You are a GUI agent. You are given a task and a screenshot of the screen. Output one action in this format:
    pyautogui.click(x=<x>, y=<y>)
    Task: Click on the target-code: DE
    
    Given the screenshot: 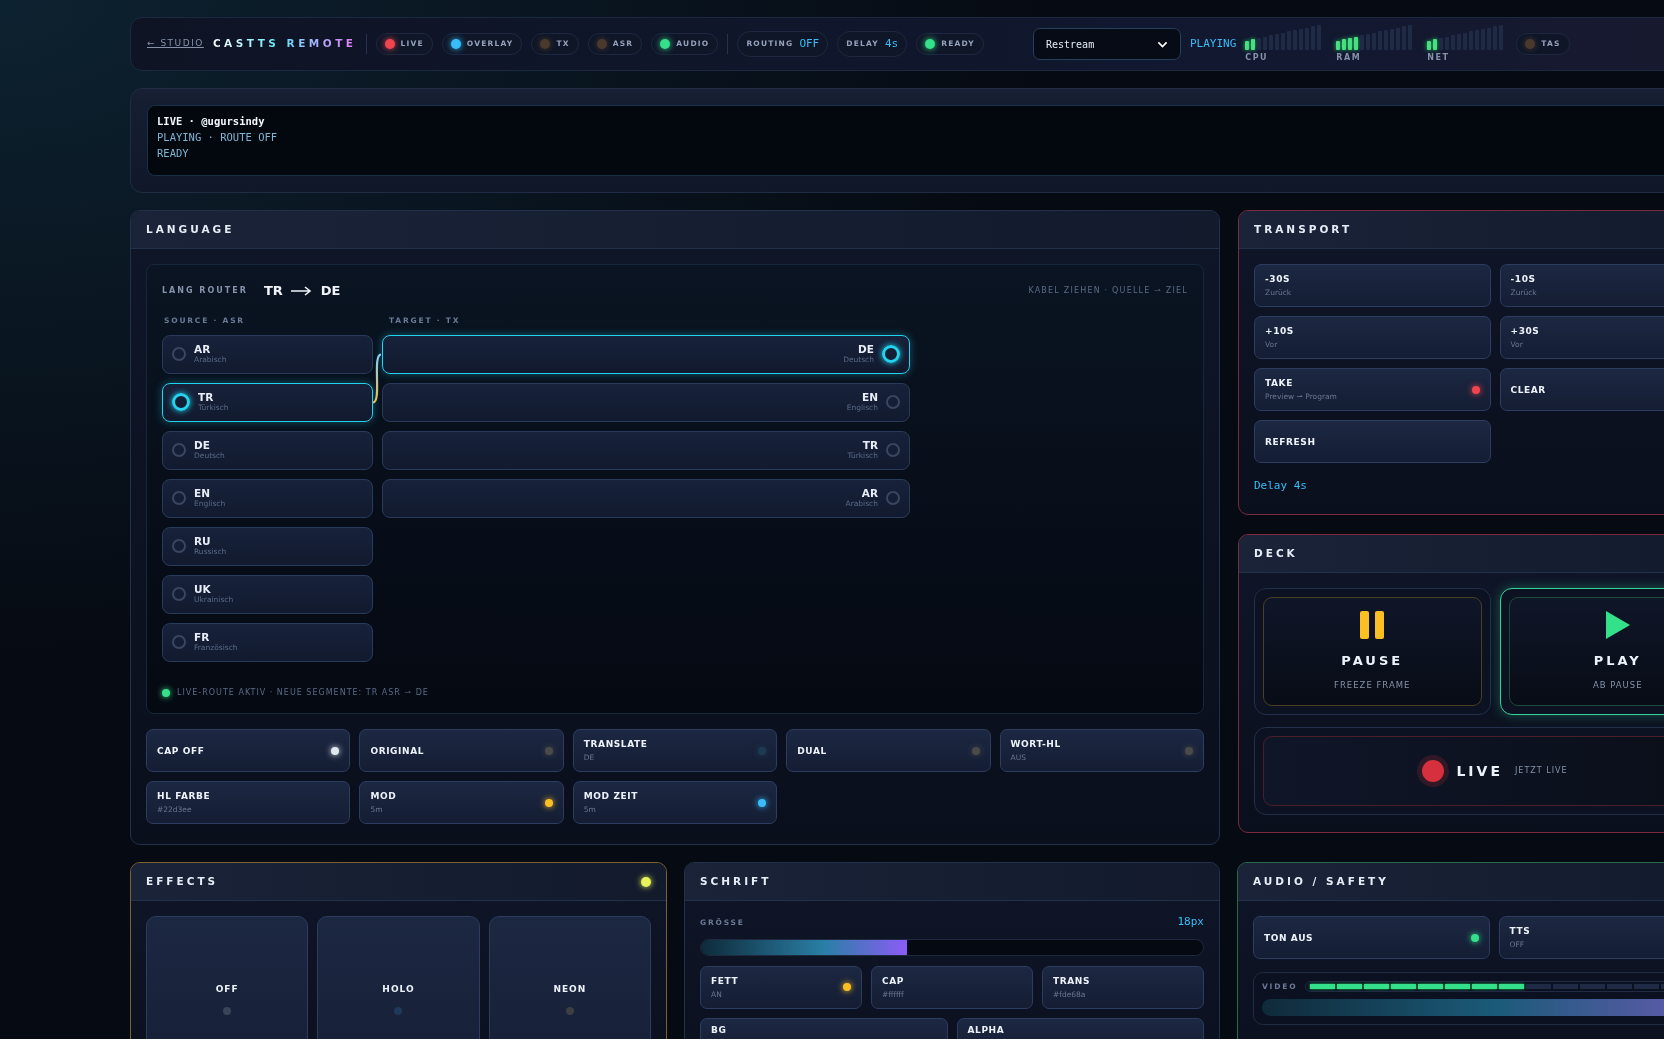 What is the action you would take?
    pyautogui.click(x=330, y=291)
    